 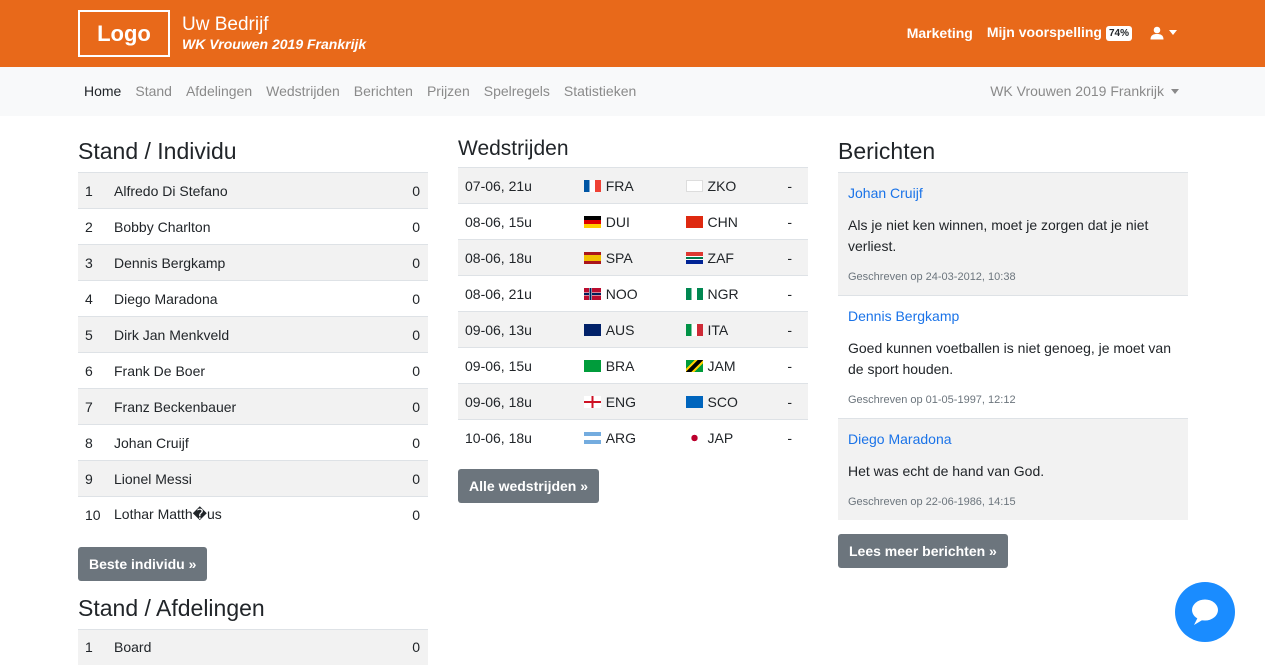 What do you see at coordinates (736, 257) in the screenshot?
I see `away-team-cell: ZAF` at bounding box center [736, 257].